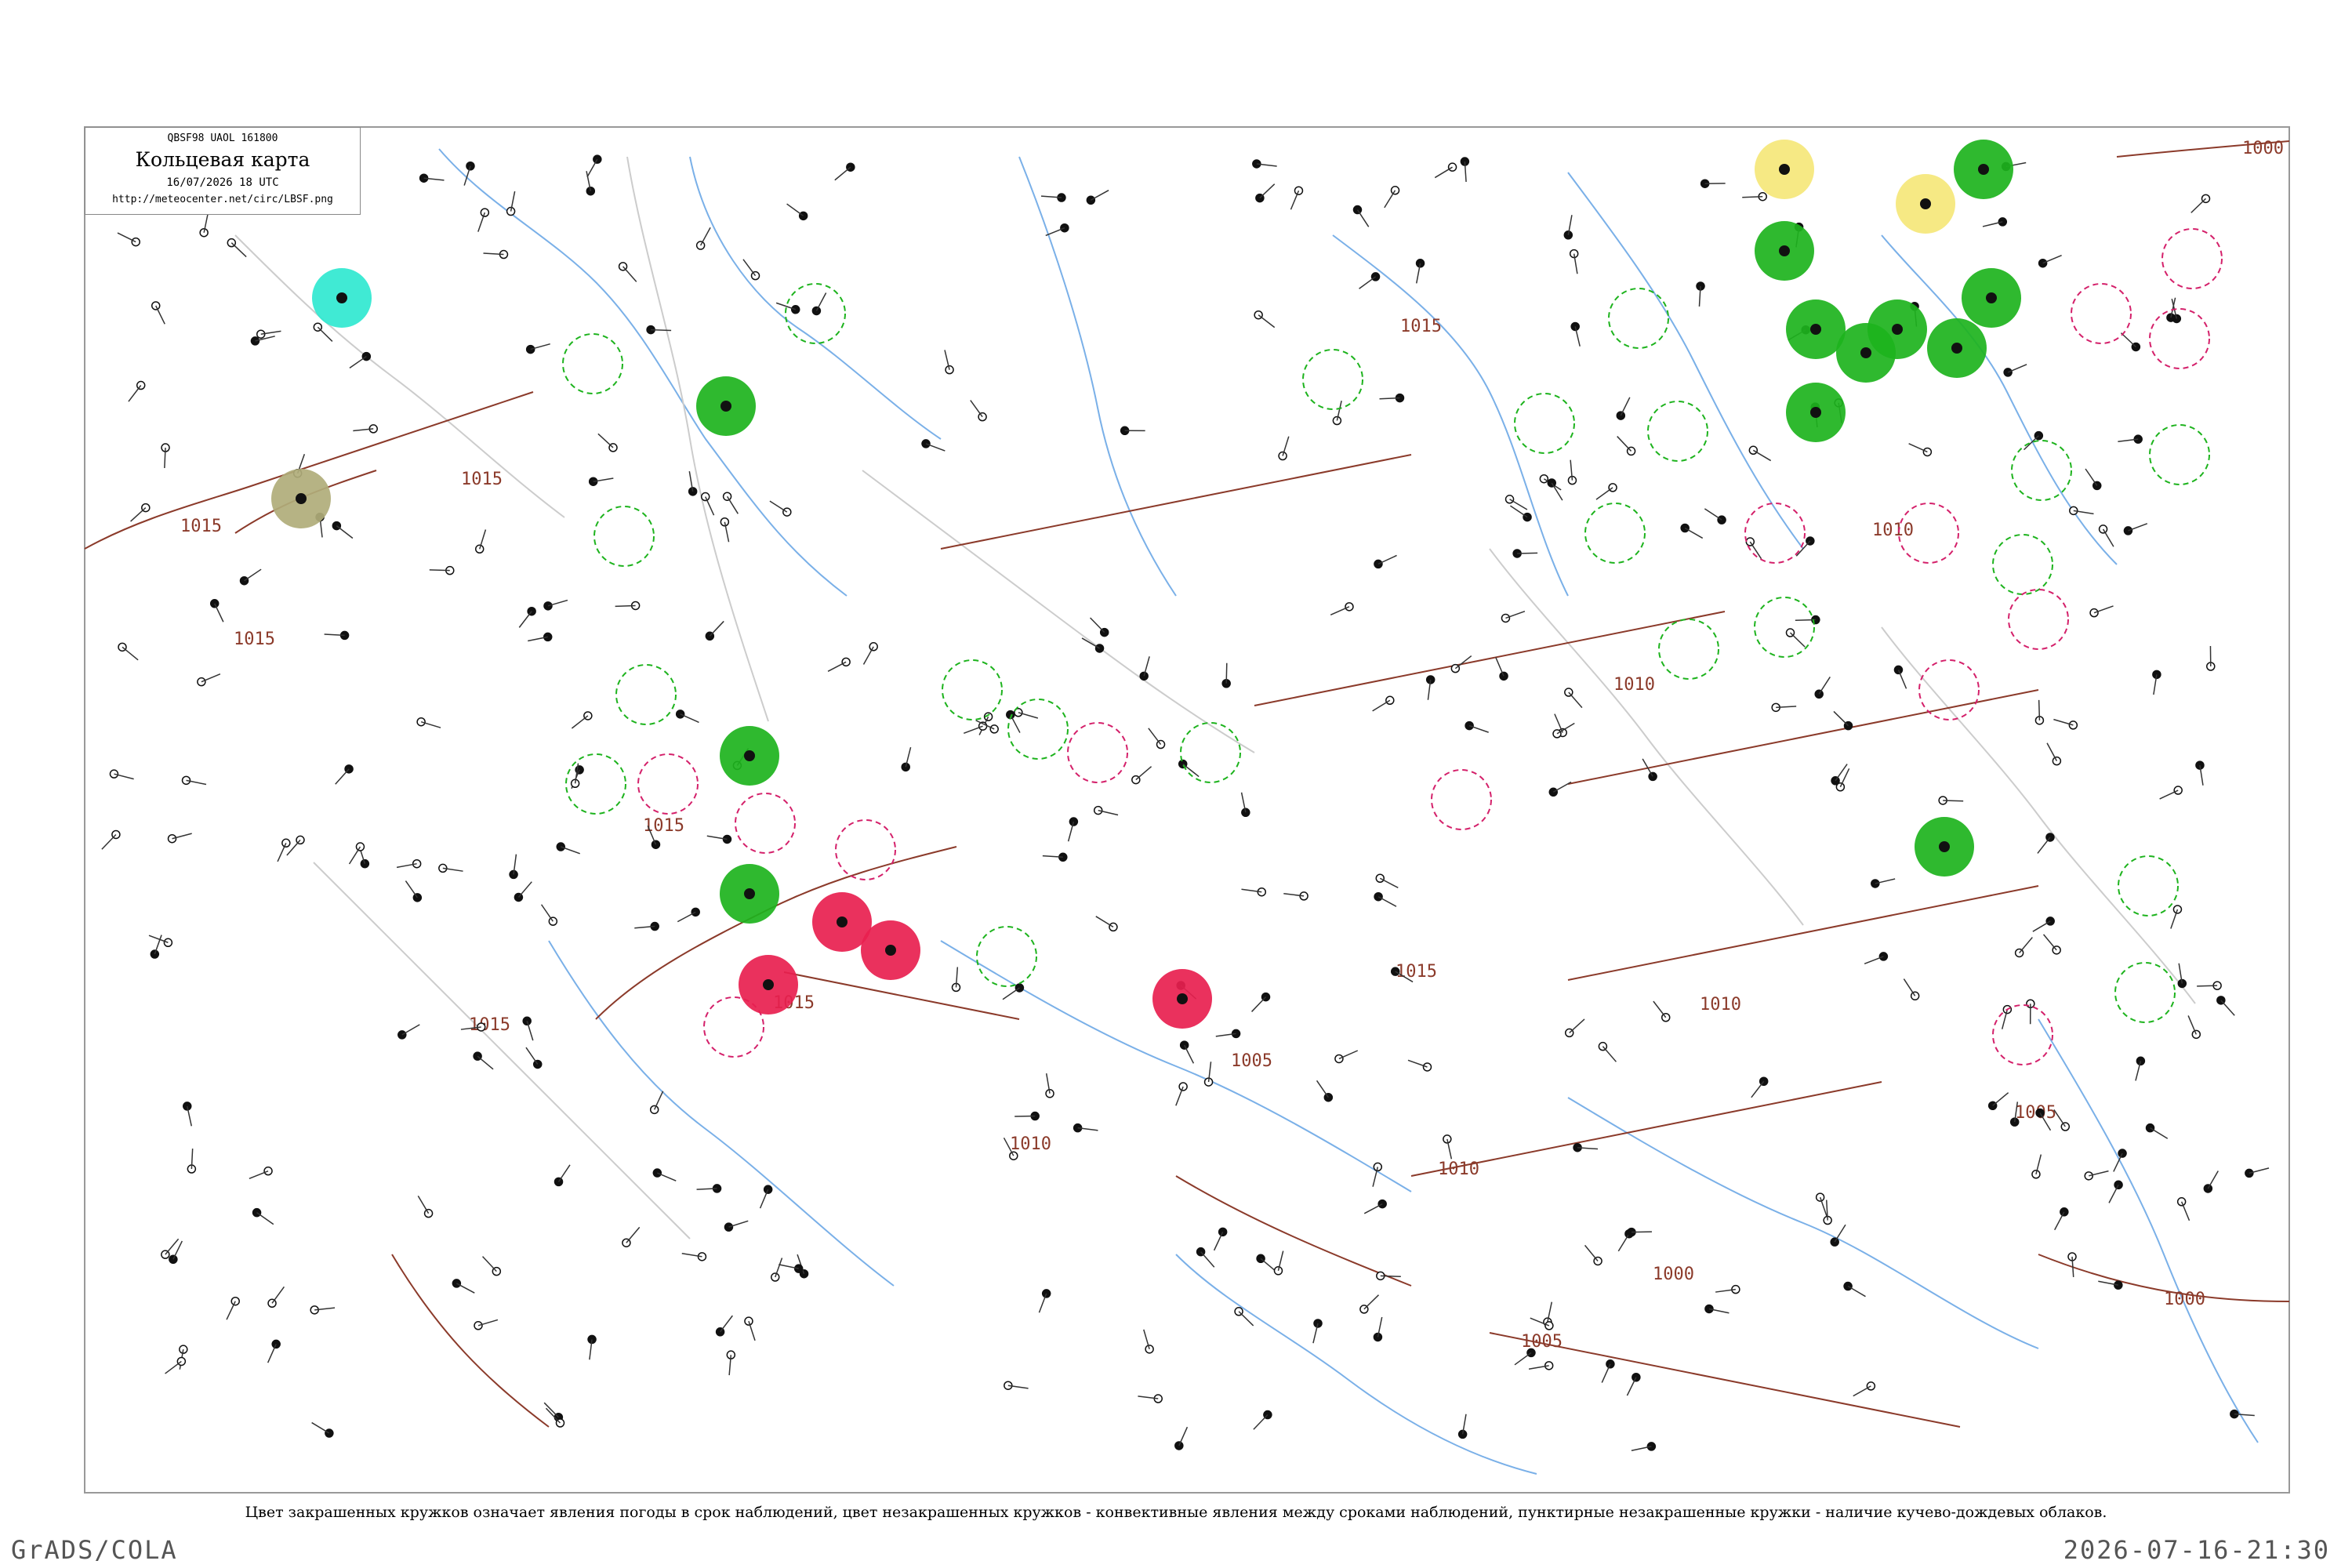  What do you see at coordinates (1251, 1061) in the screenshot?
I see `isobar-label: 1005` at bounding box center [1251, 1061].